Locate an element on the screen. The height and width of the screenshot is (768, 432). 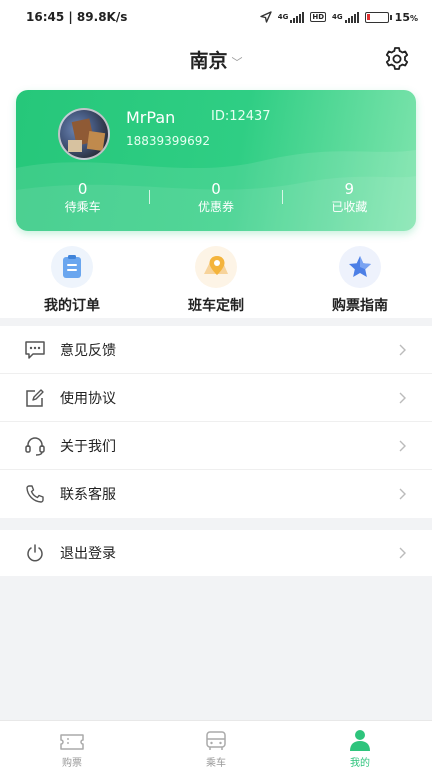
user-id: ID:12437 is located at coordinates (241, 116).